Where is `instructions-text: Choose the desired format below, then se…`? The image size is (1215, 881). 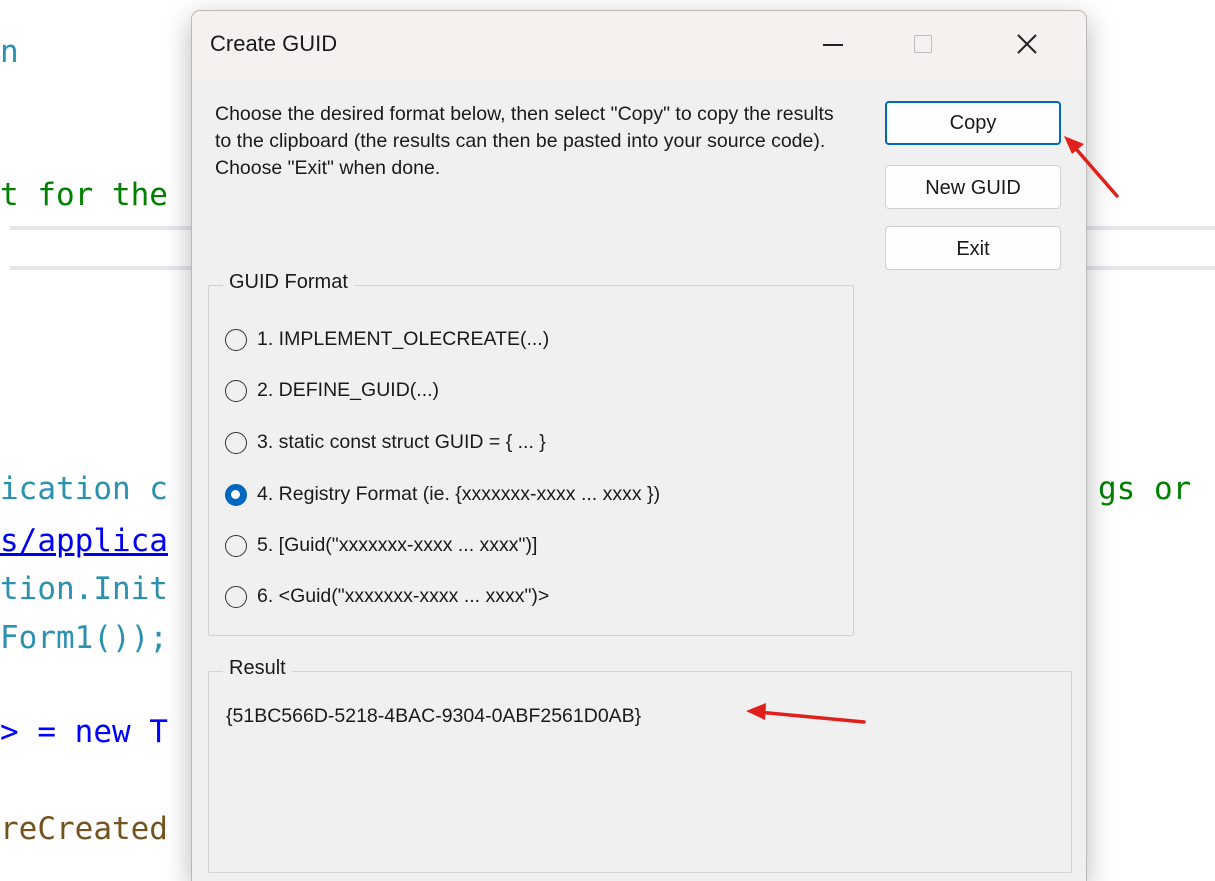
instructions-text: Choose the desired format below, then se… is located at coordinates (524, 141).